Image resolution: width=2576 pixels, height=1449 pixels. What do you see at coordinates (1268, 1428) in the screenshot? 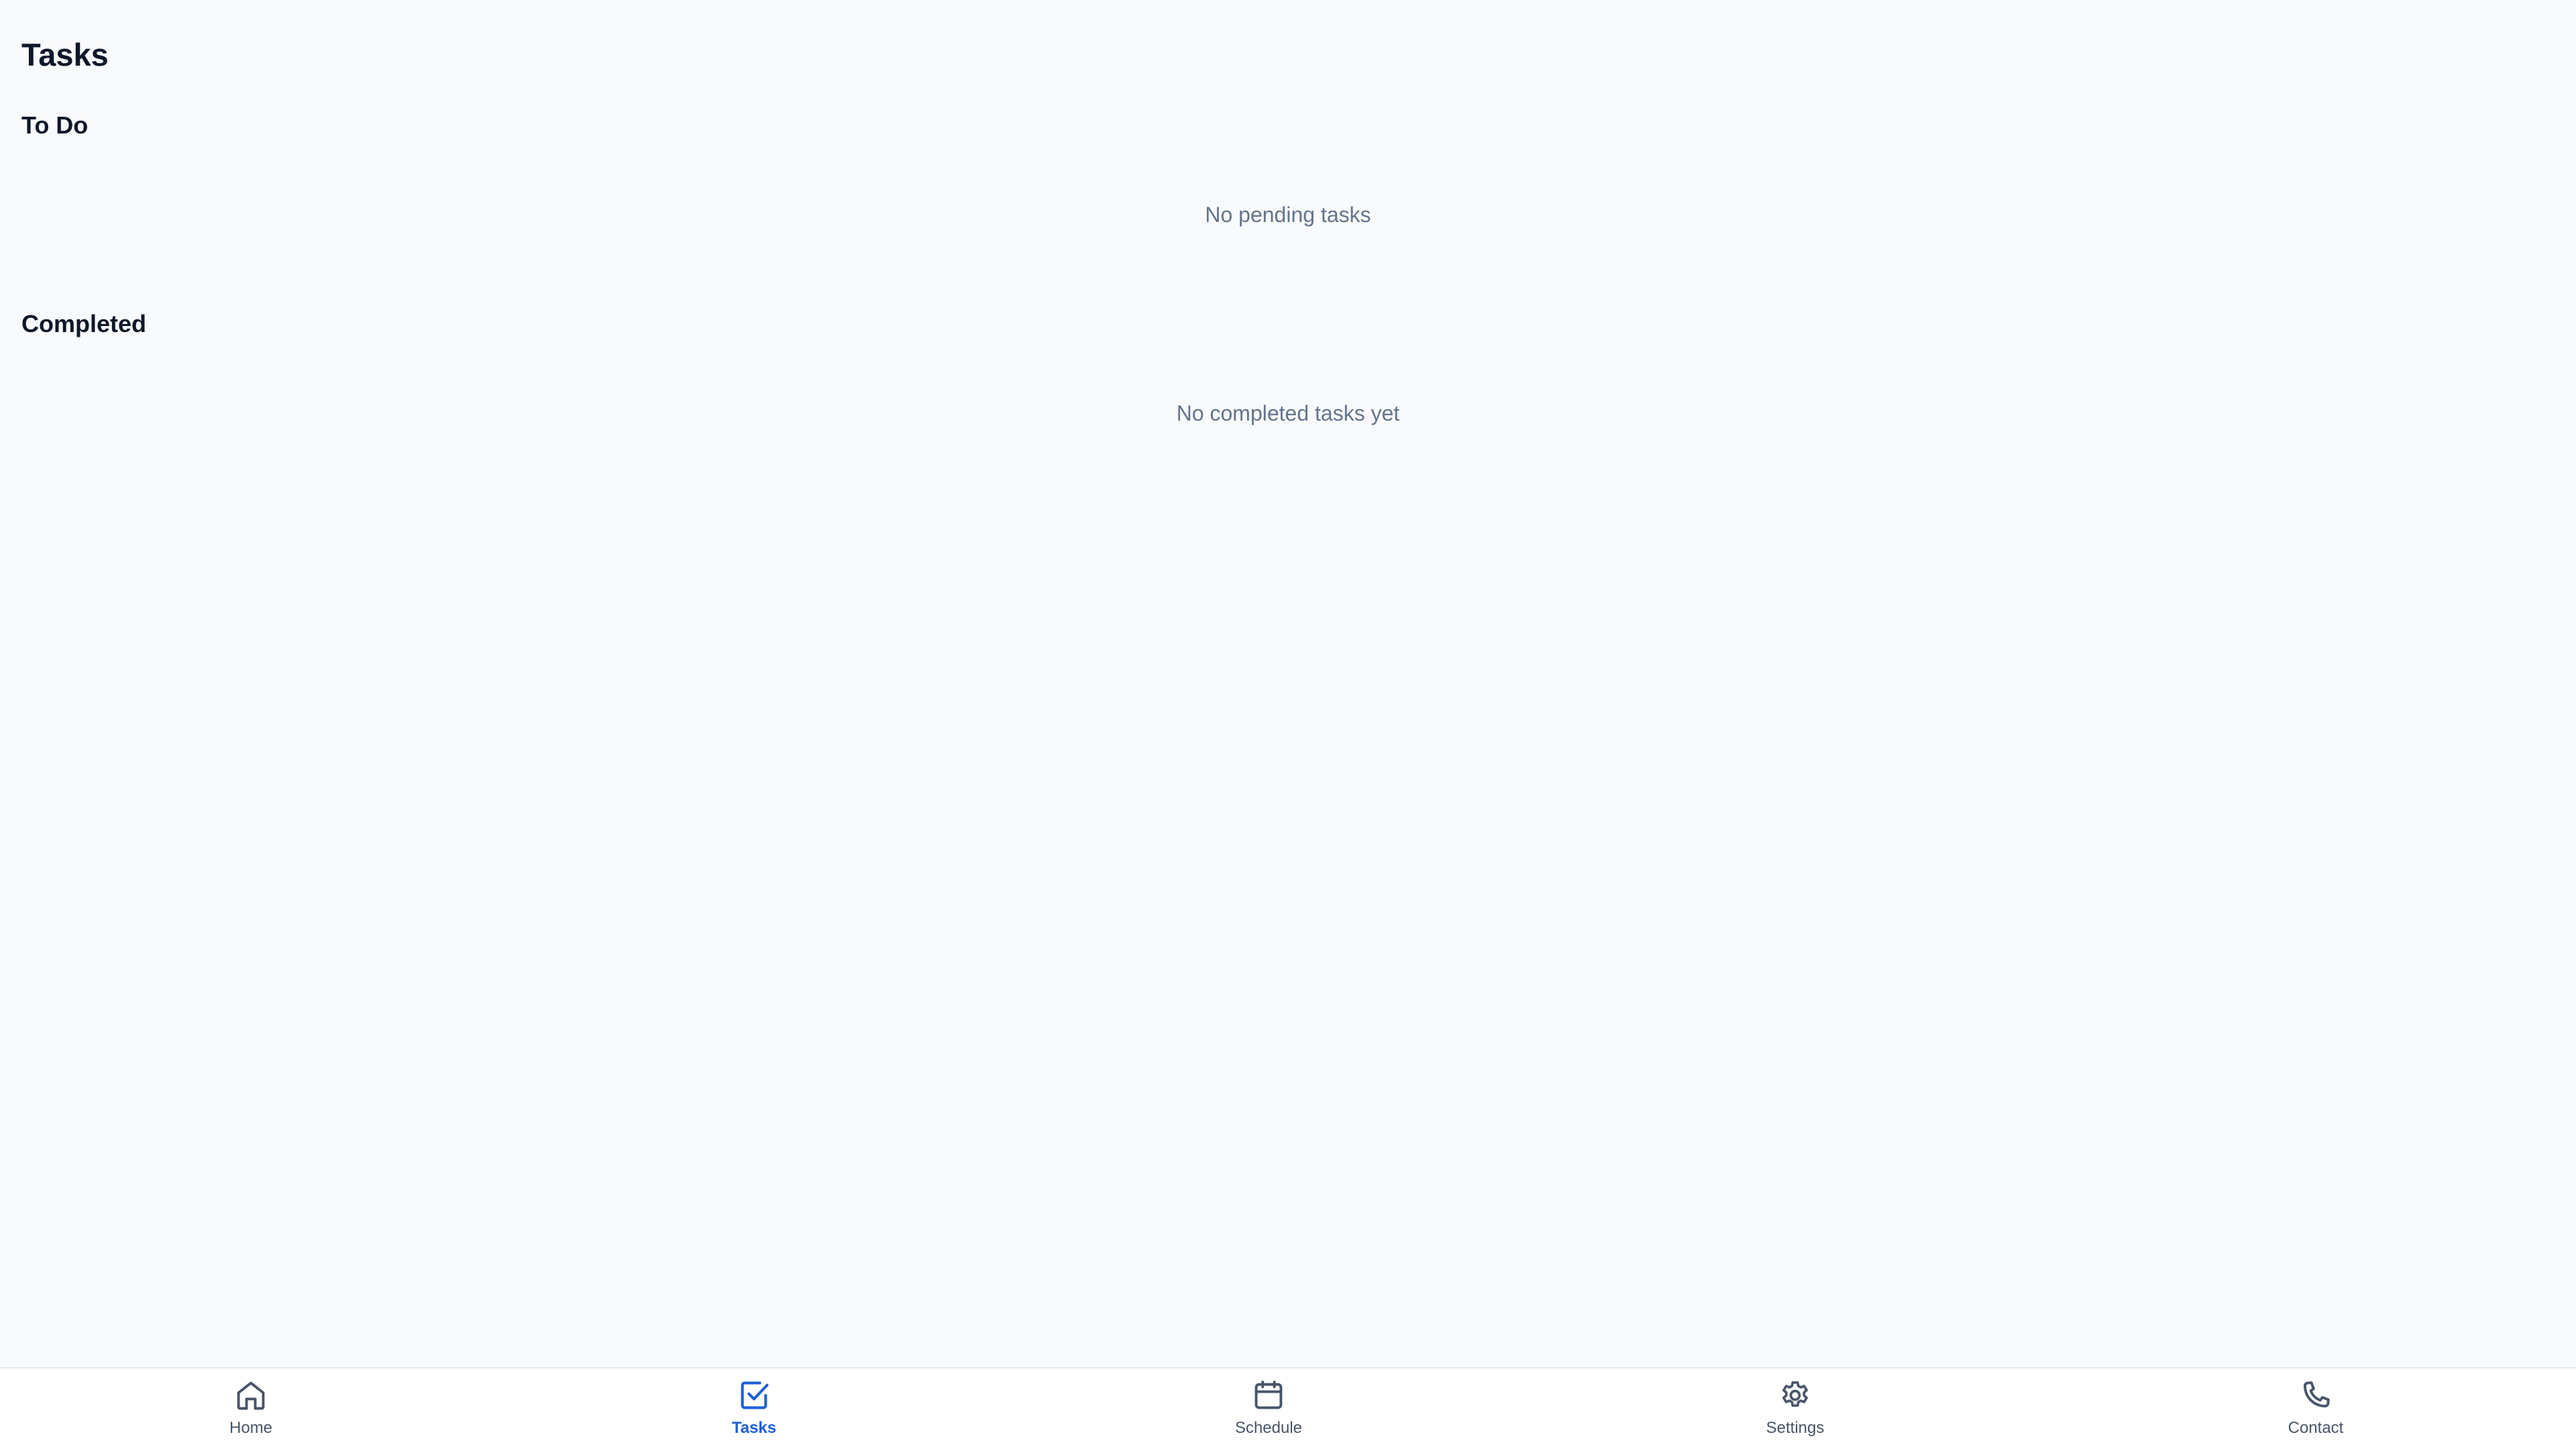
I see `nav-label-schedule: Schedule` at bounding box center [1268, 1428].